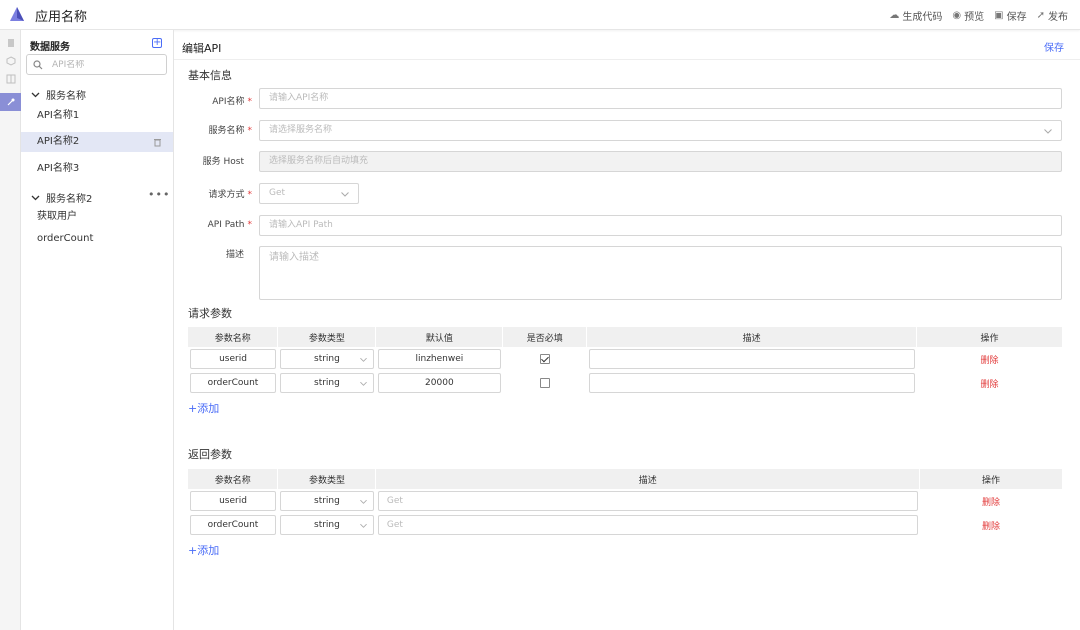 This screenshot has height=630, width=1080. I want to click on basic-info-title: 基本信息, so click(210, 75).